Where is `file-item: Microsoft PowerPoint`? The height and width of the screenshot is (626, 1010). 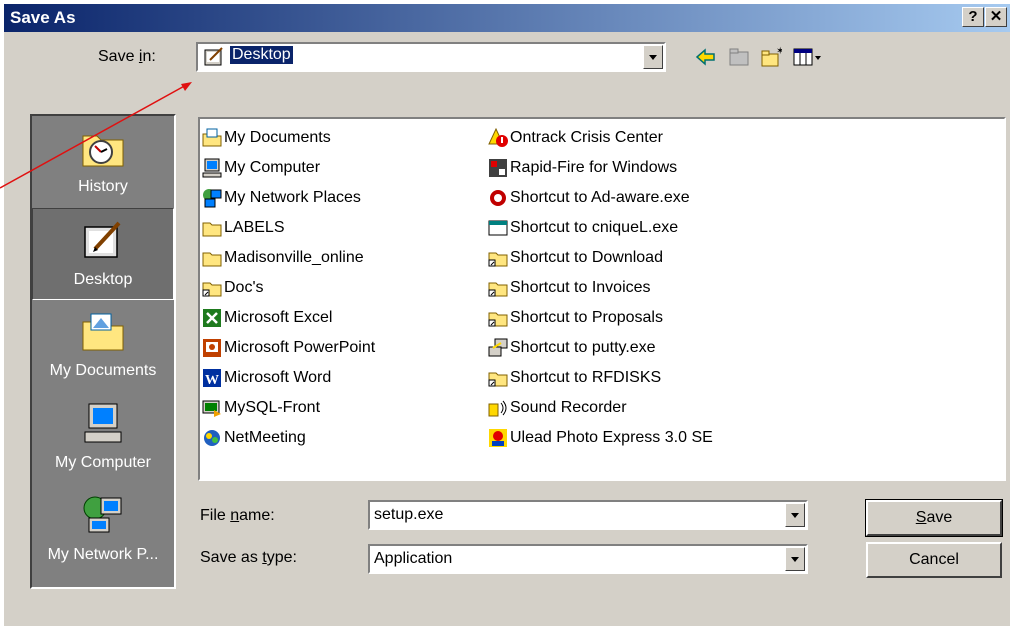 file-item: Microsoft PowerPoint is located at coordinates (288, 348).